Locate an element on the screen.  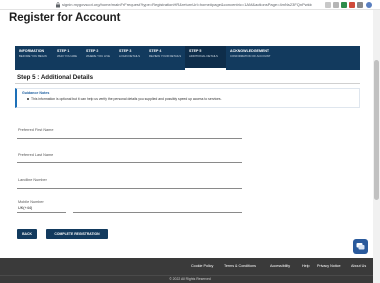
complete-registration-button: COMPLETE REGISTRATION is located at coordinates (77, 234).